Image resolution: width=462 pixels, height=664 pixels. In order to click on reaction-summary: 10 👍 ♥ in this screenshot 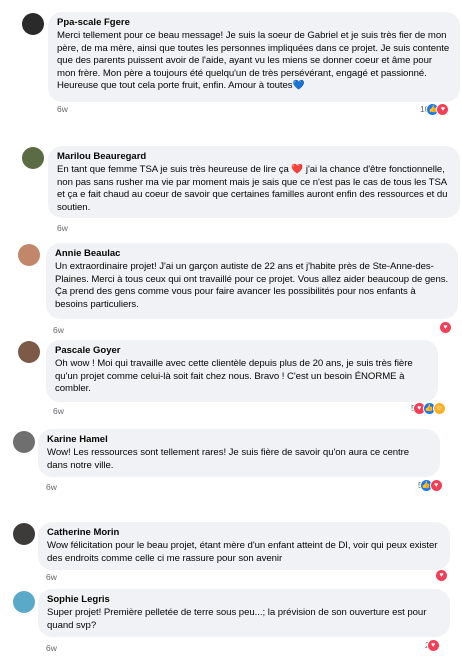, I will do `click(435, 109)`.